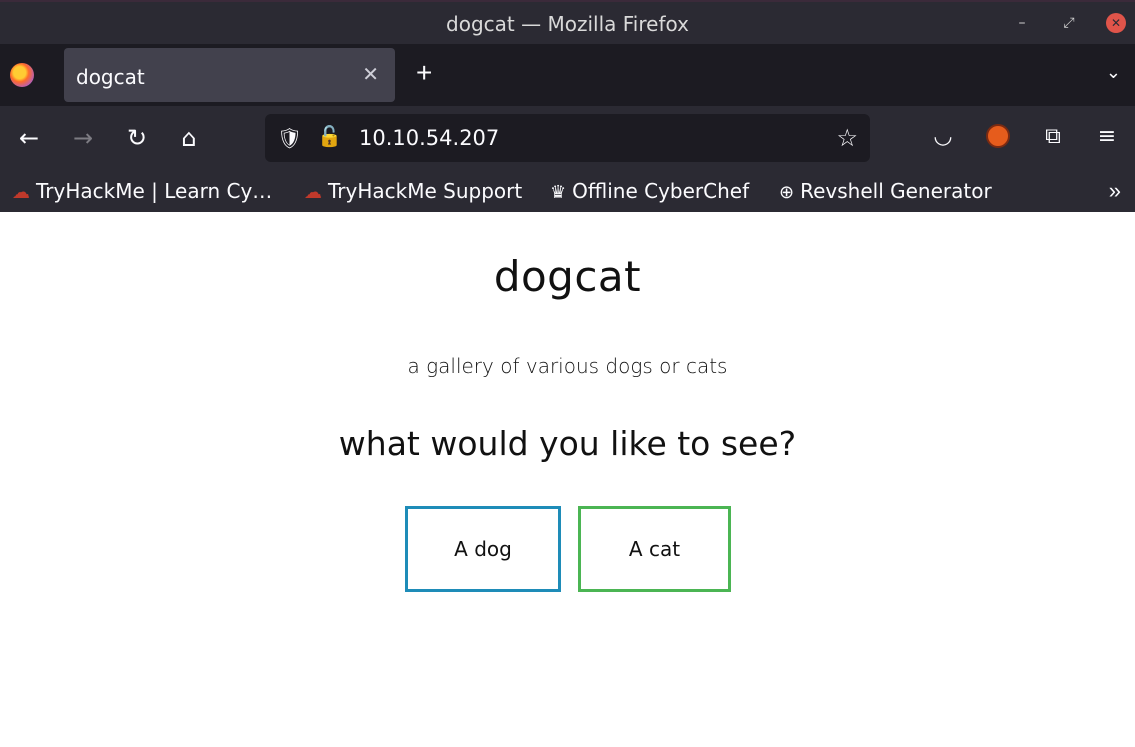  Describe the element at coordinates (83, 138) in the screenshot. I see `forward-icon: →` at that location.